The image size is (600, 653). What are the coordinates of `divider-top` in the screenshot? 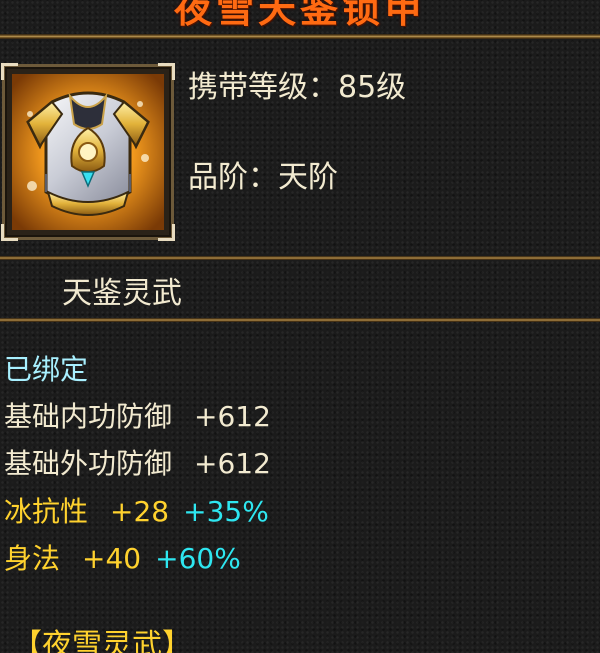 It's located at (300, 36).